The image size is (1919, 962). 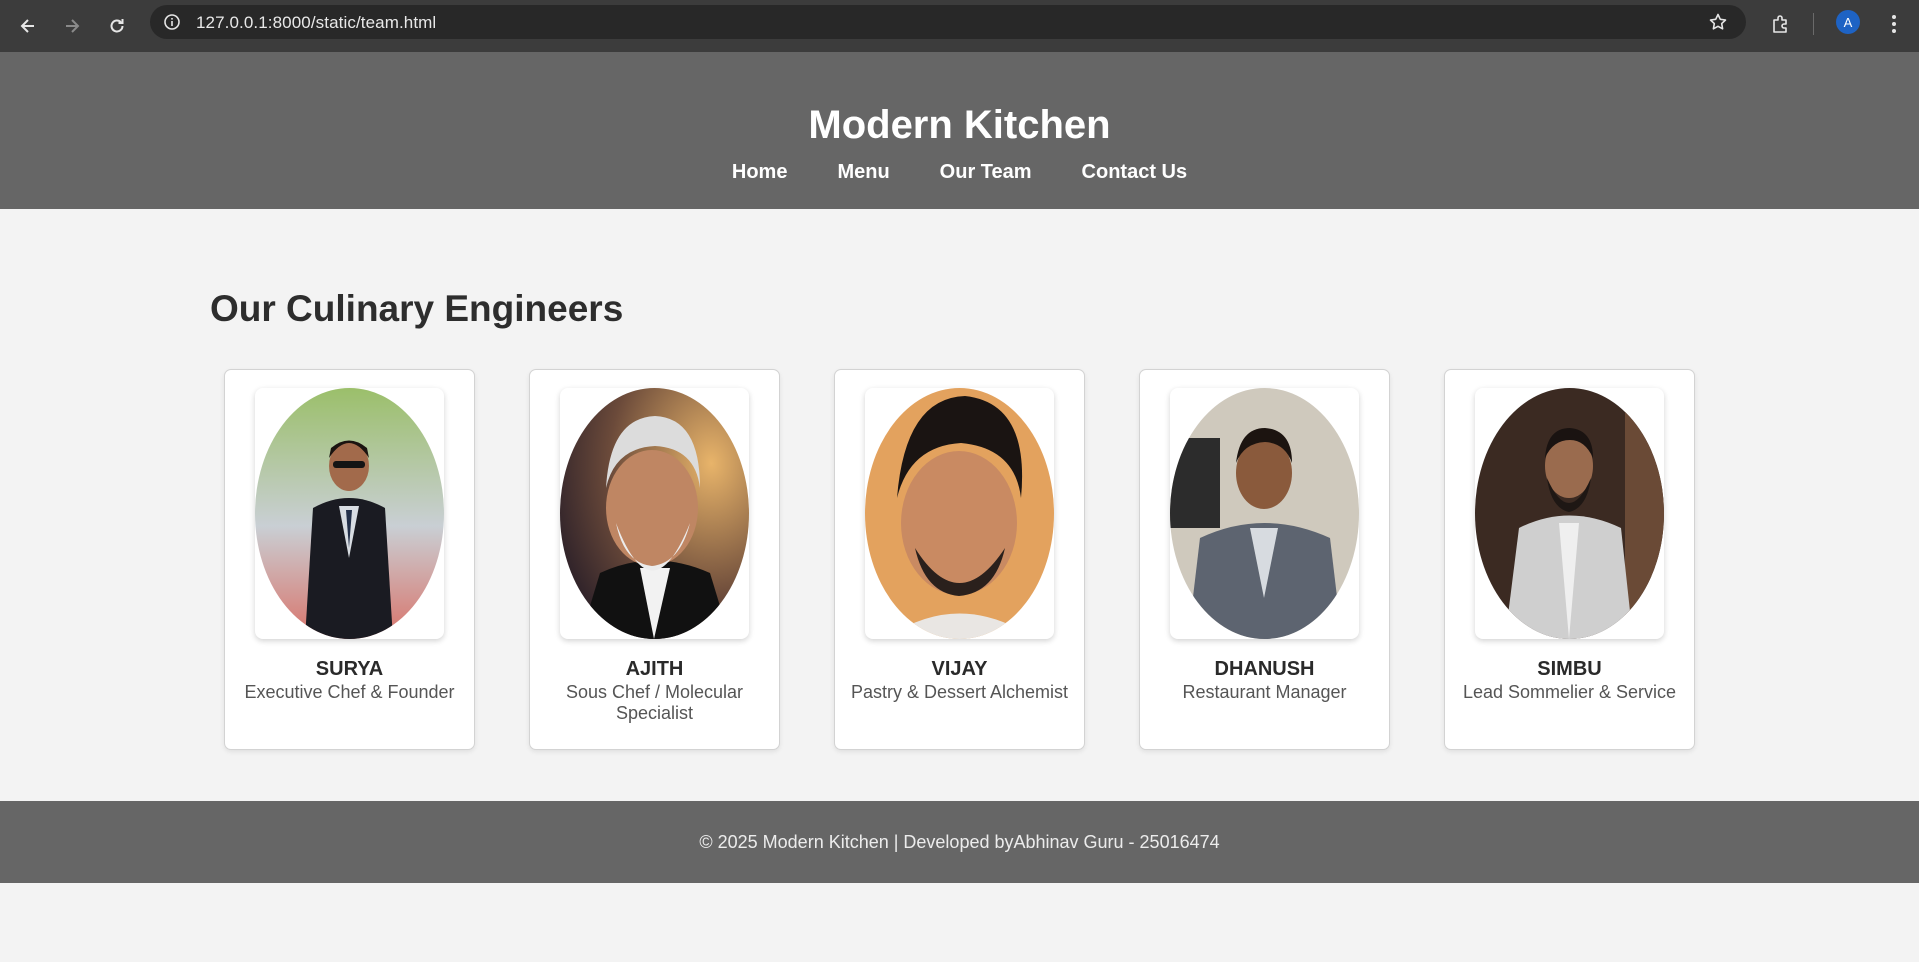 I want to click on reload-icon, so click(x=117, y=26).